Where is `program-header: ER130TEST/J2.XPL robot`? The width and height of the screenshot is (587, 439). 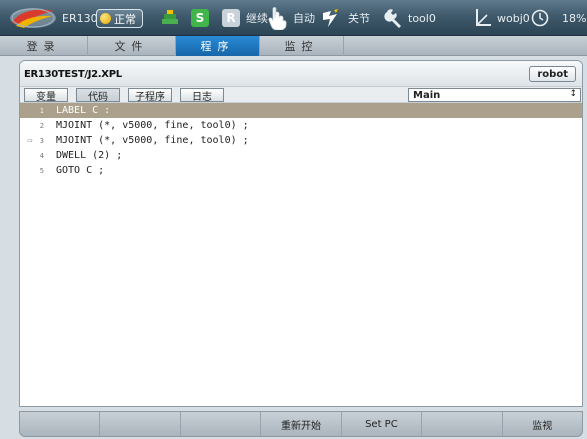
program-header: ER130TEST/J2.XPL robot is located at coordinates (301, 74).